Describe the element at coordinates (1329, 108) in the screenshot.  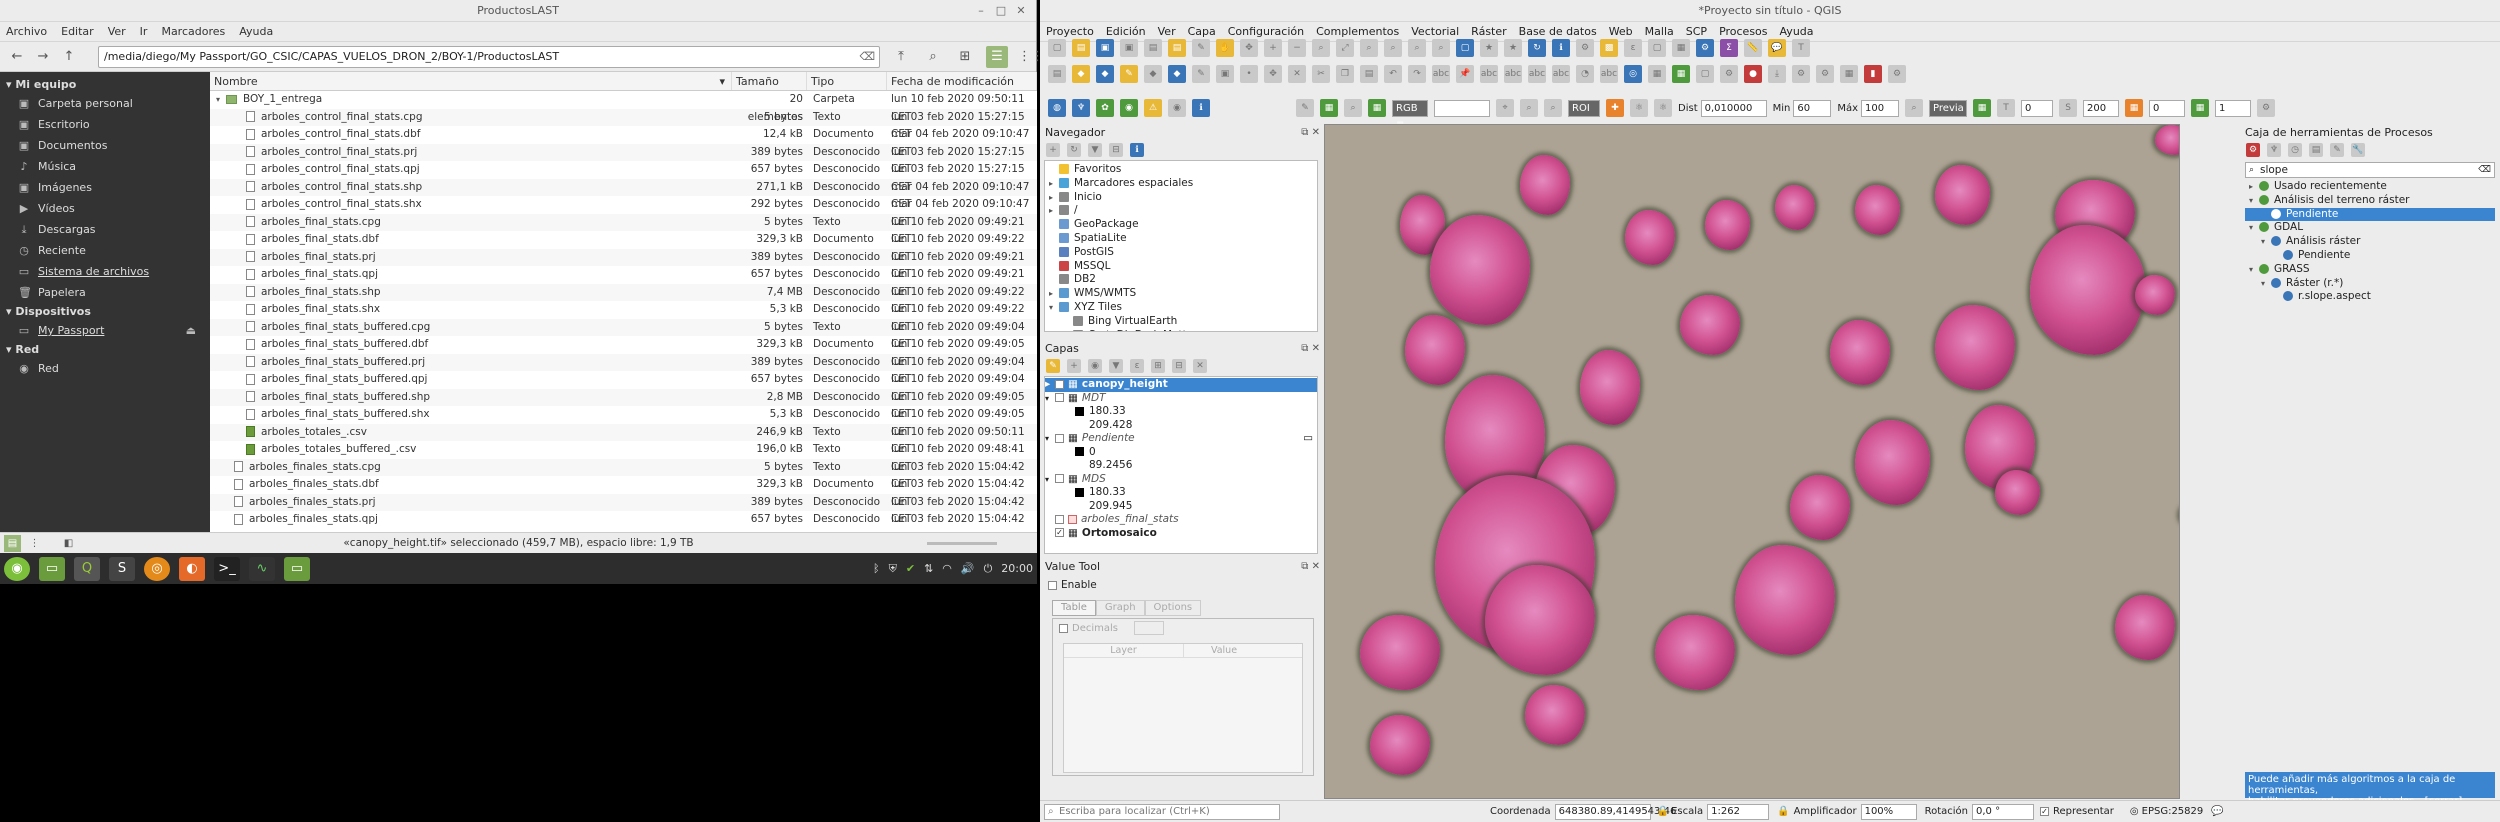
I see `scp-band-icon: ▦` at that location.